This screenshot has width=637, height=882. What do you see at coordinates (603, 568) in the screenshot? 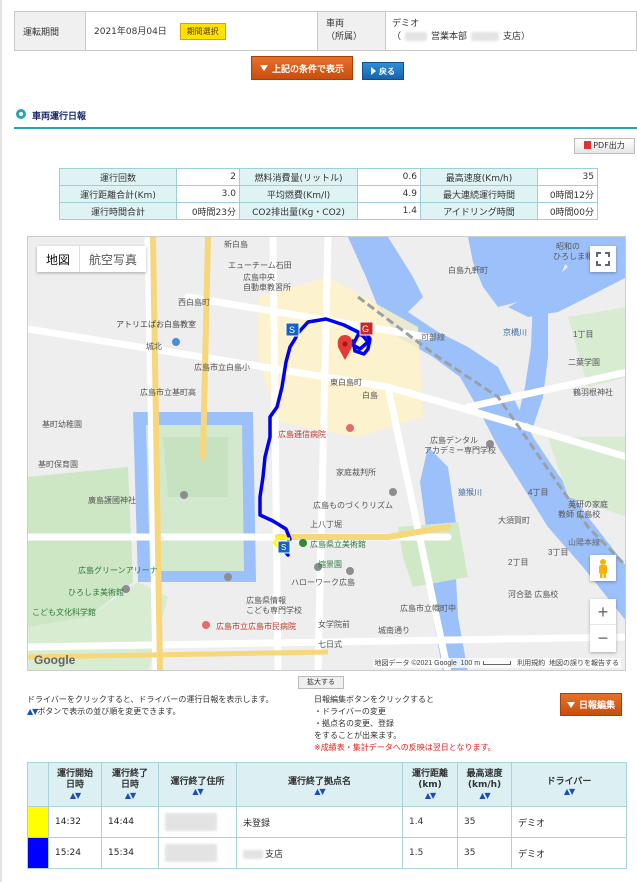
I see `pegman-button` at bounding box center [603, 568].